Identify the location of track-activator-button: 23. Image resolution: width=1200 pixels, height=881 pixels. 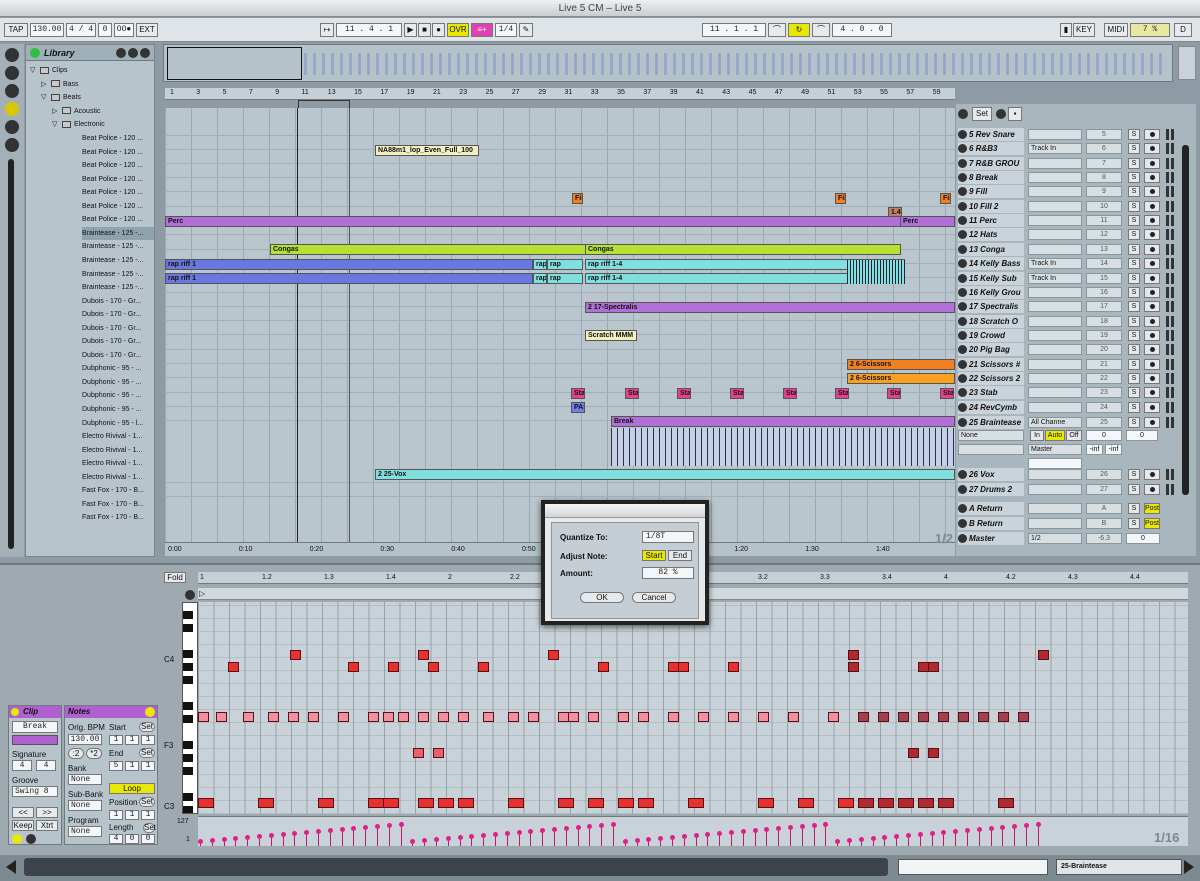
(1104, 393).